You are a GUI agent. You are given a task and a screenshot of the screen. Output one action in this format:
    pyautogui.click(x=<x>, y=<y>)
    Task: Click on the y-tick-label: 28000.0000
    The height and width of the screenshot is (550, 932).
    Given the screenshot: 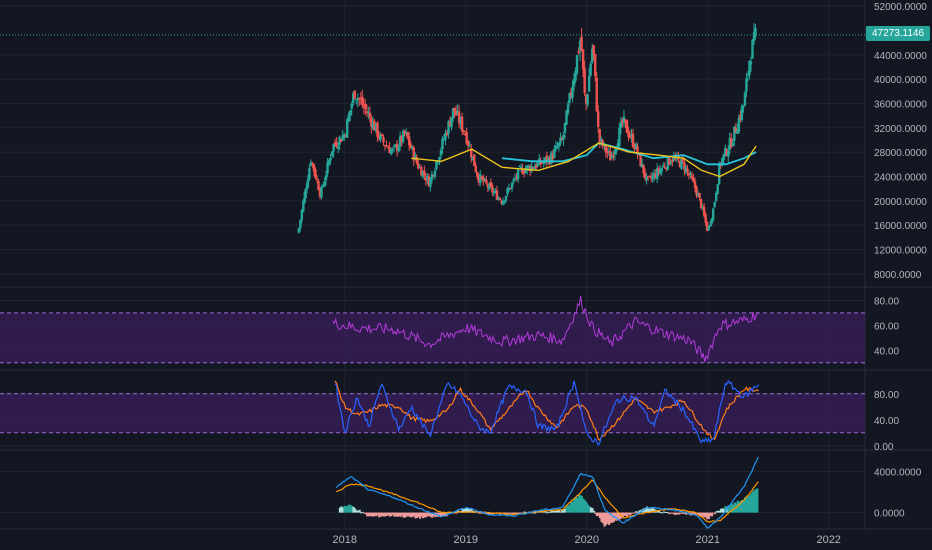 What is the action you would take?
    pyautogui.click(x=900, y=153)
    